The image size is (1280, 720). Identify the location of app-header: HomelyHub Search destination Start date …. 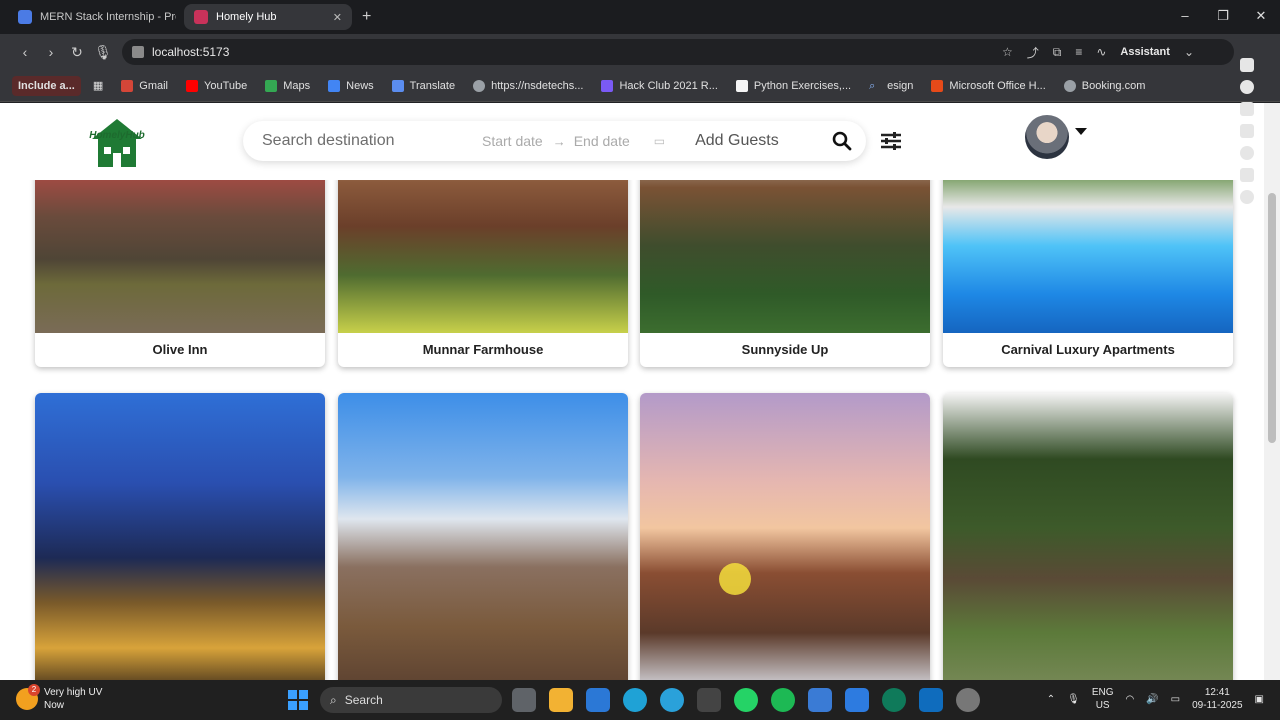
(632, 141).